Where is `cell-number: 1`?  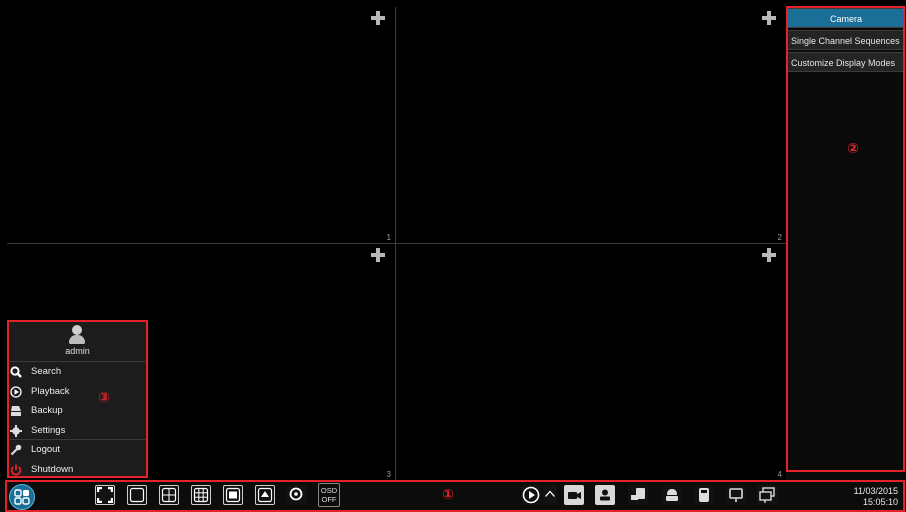
cell-number: 1 is located at coordinates (388, 237).